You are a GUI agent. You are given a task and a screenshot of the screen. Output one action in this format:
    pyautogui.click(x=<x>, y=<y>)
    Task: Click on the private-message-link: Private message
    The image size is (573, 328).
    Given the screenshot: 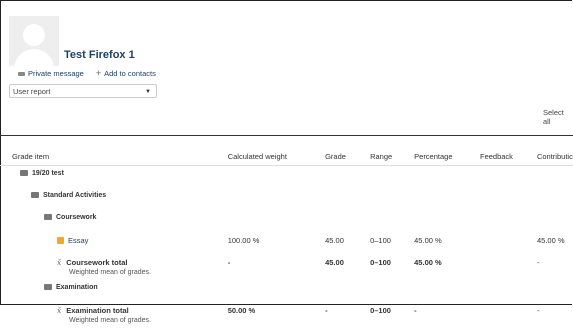 What is the action you would take?
    pyautogui.click(x=51, y=73)
    